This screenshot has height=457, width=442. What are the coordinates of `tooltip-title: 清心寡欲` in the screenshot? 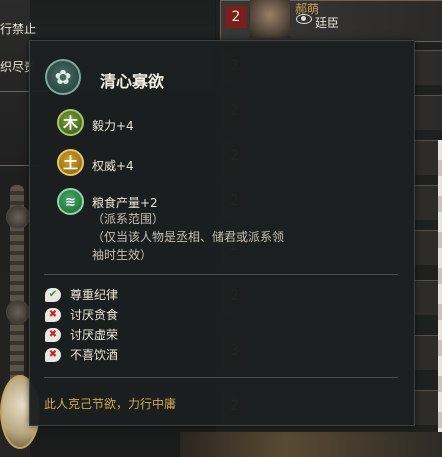 It's located at (132, 81).